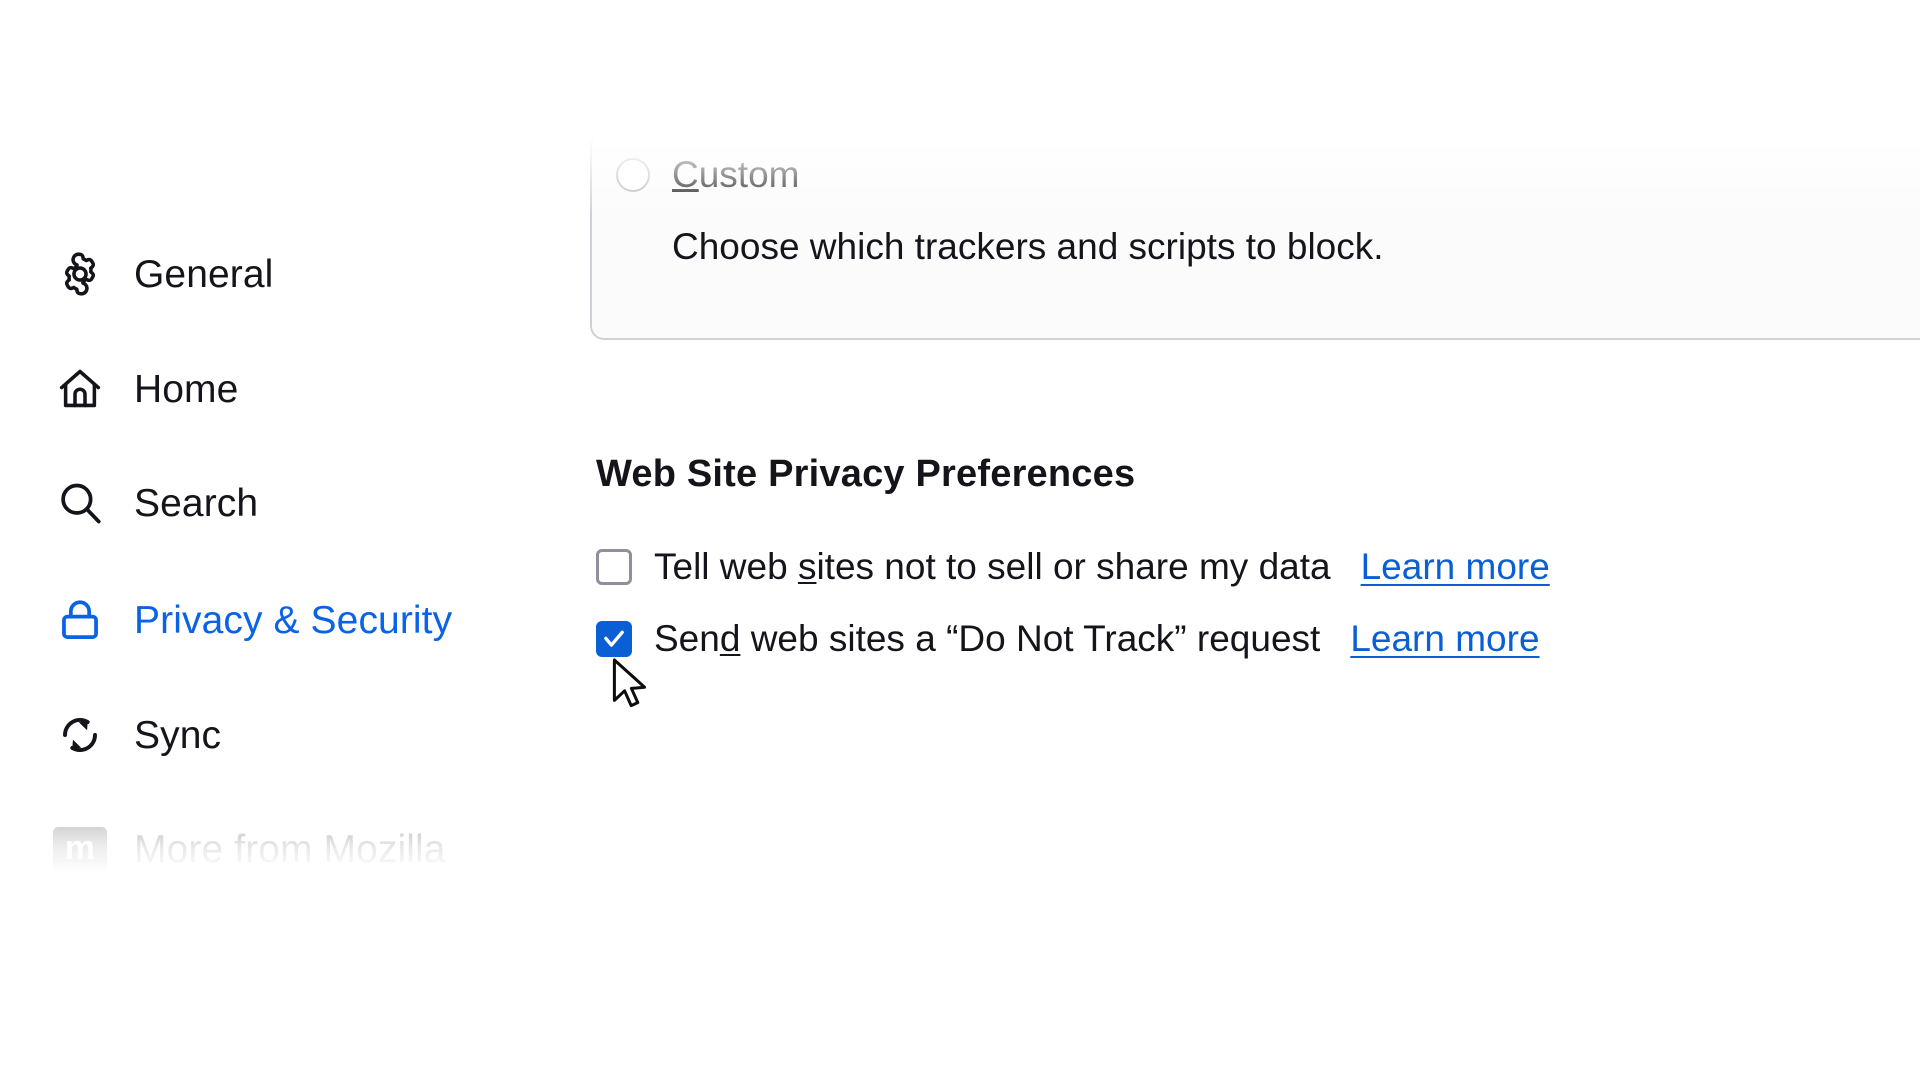 Image resolution: width=1920 pixels, height=1080 pixels. What do you see at coordinates (80, 849) in the screenshot?
I see `mozilla-logo-icon: m` at bounding box center [80, 849].